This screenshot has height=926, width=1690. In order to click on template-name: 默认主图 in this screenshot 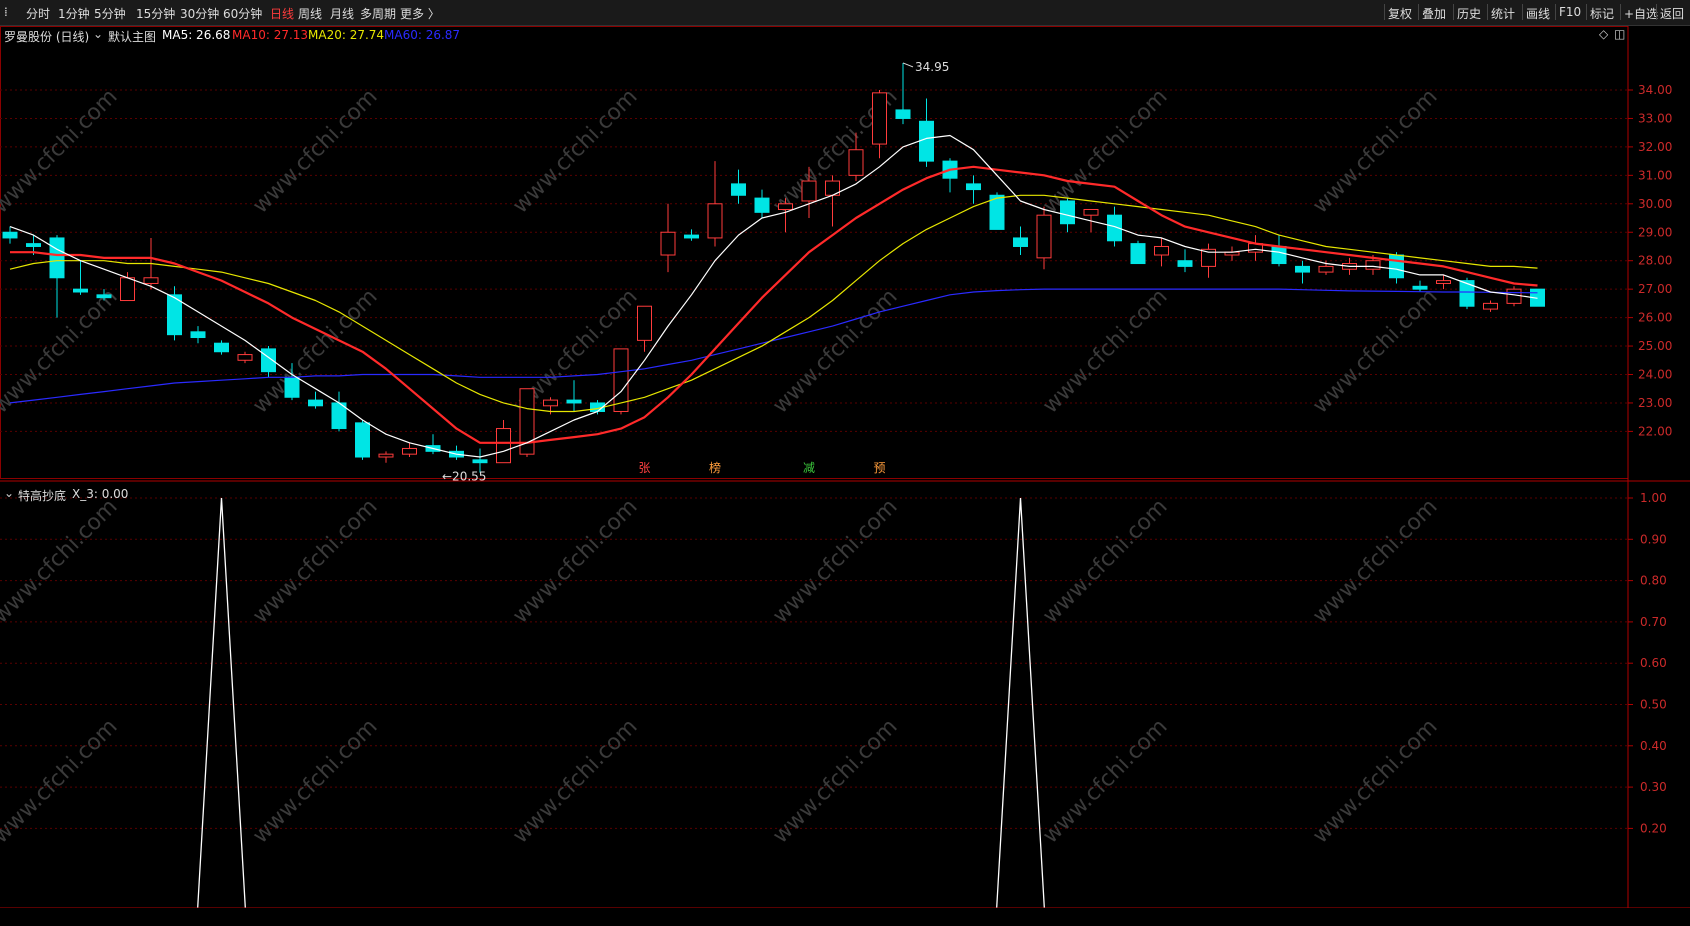, I will do `click(132, 36)`.